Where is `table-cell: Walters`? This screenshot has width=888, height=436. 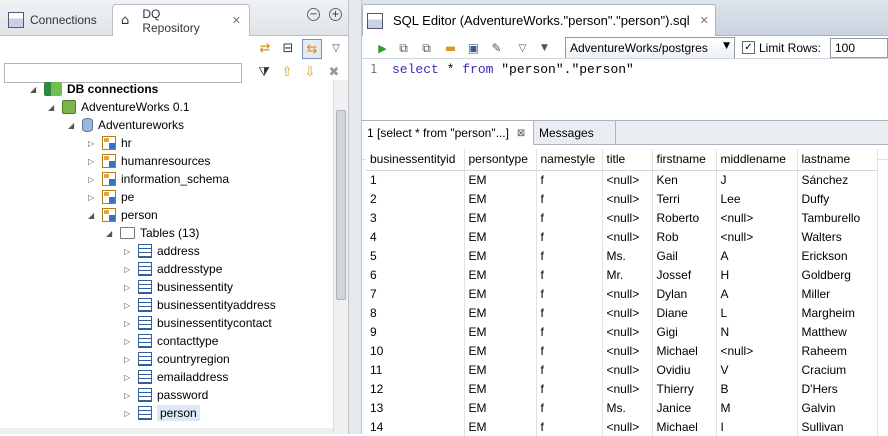 table-cell: Walters is located at coordinates (837, 236).